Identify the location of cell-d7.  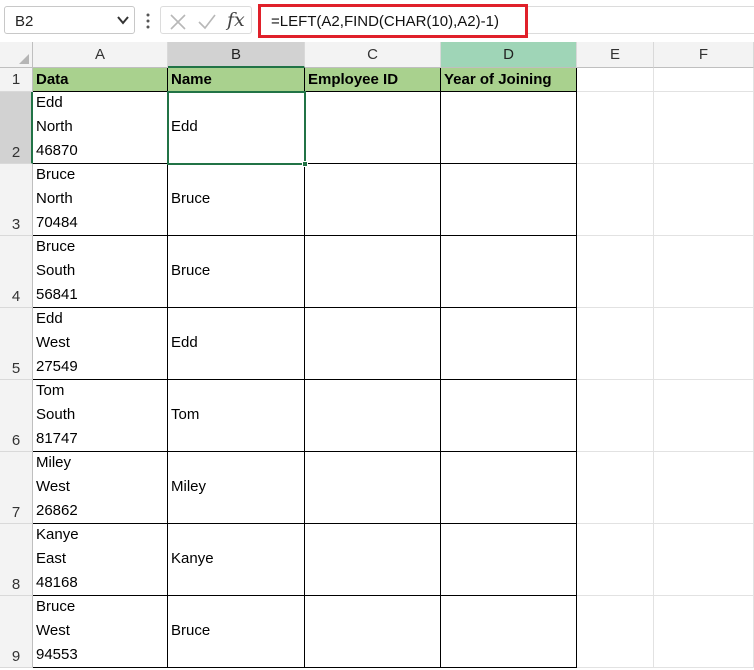
(509, 488).